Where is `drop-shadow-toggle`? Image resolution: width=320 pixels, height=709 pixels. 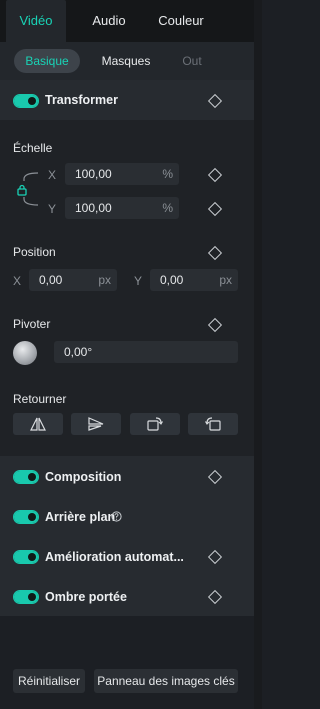 drop-shadow-toggle is located at coordinates (26, 597).